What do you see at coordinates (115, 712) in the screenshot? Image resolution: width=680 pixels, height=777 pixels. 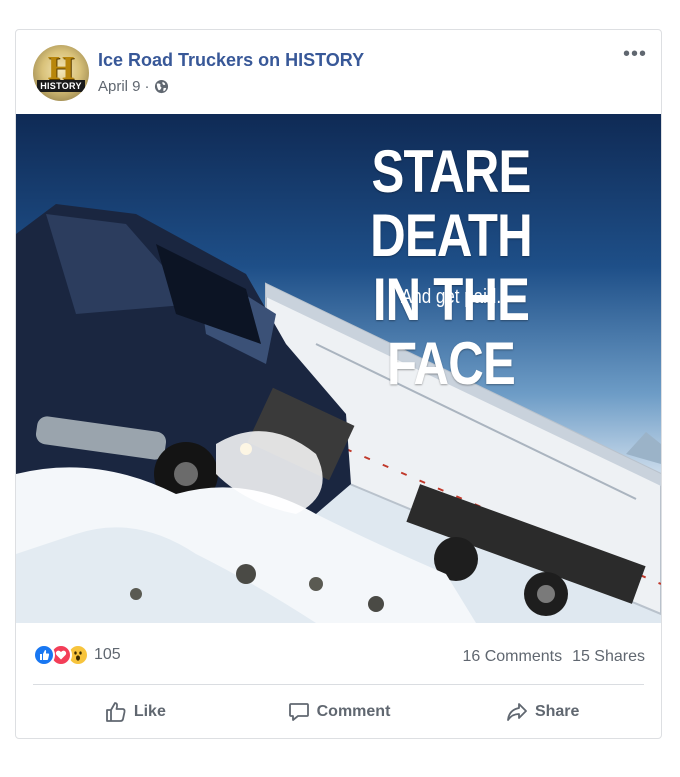 I see `thumbs-up-icon` at bounding box center [115, 712].